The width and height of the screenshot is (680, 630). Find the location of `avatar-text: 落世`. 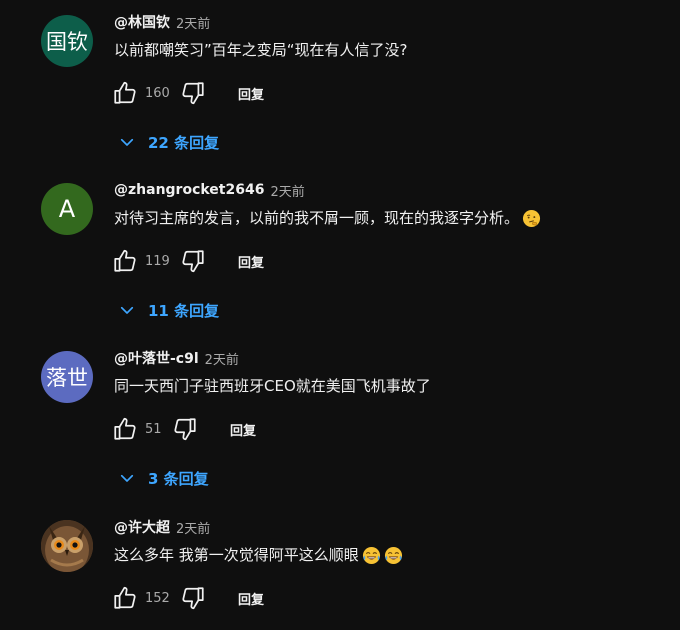

avatar-text: 落世 is located at coordinates (67, 378).